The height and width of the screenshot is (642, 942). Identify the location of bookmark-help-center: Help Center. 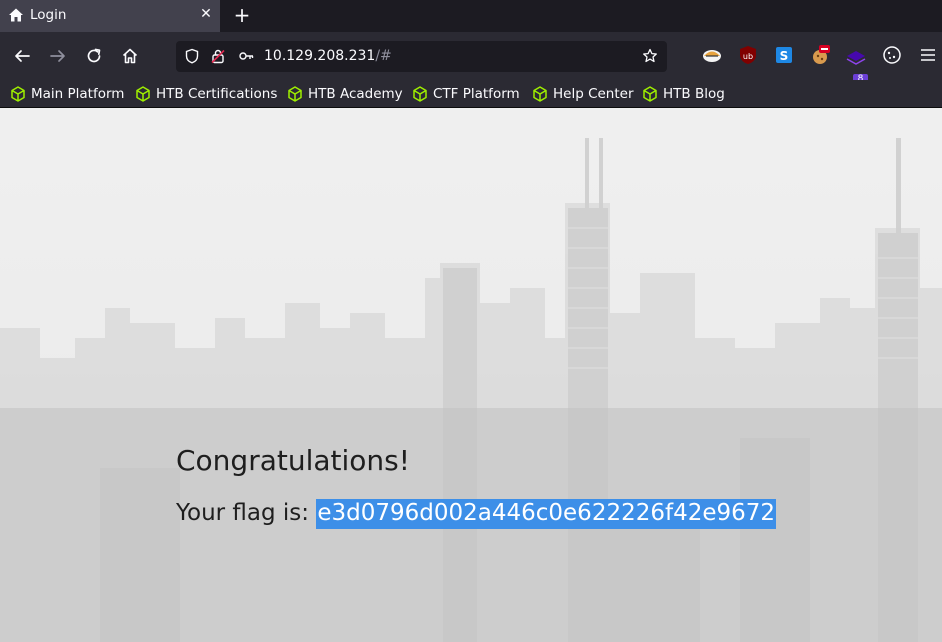
(583, 94).